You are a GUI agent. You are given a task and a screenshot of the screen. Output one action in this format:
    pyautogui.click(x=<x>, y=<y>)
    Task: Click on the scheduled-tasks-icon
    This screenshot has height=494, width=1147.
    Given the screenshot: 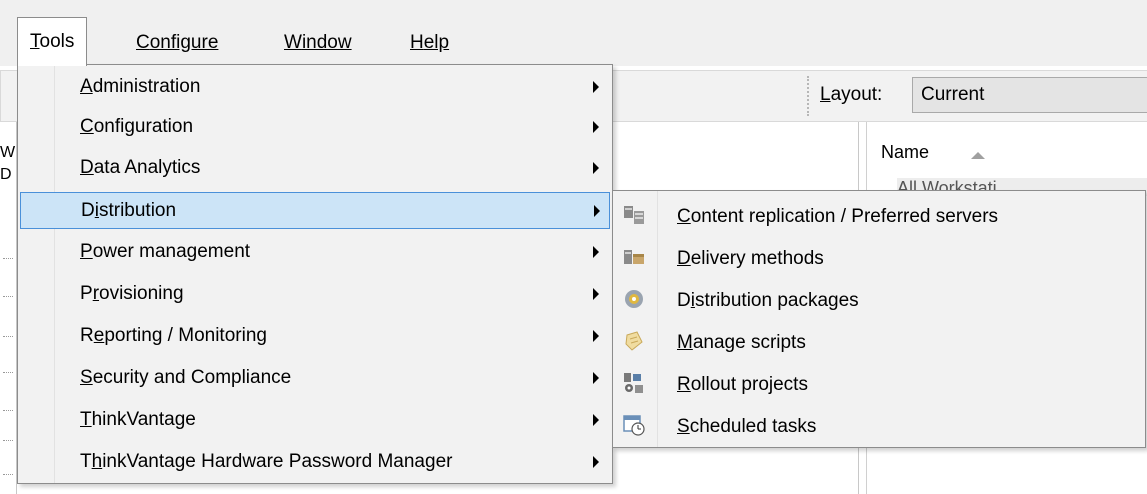 What is the action you would take?
    pyautogui.click(x=634, y=425)
    